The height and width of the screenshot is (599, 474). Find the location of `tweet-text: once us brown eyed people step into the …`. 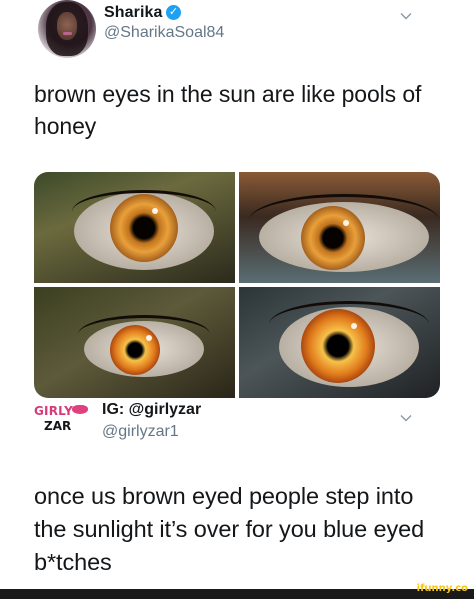

tweet-text: once us brown eyed people step into the … is located at coordinates (229, 529).